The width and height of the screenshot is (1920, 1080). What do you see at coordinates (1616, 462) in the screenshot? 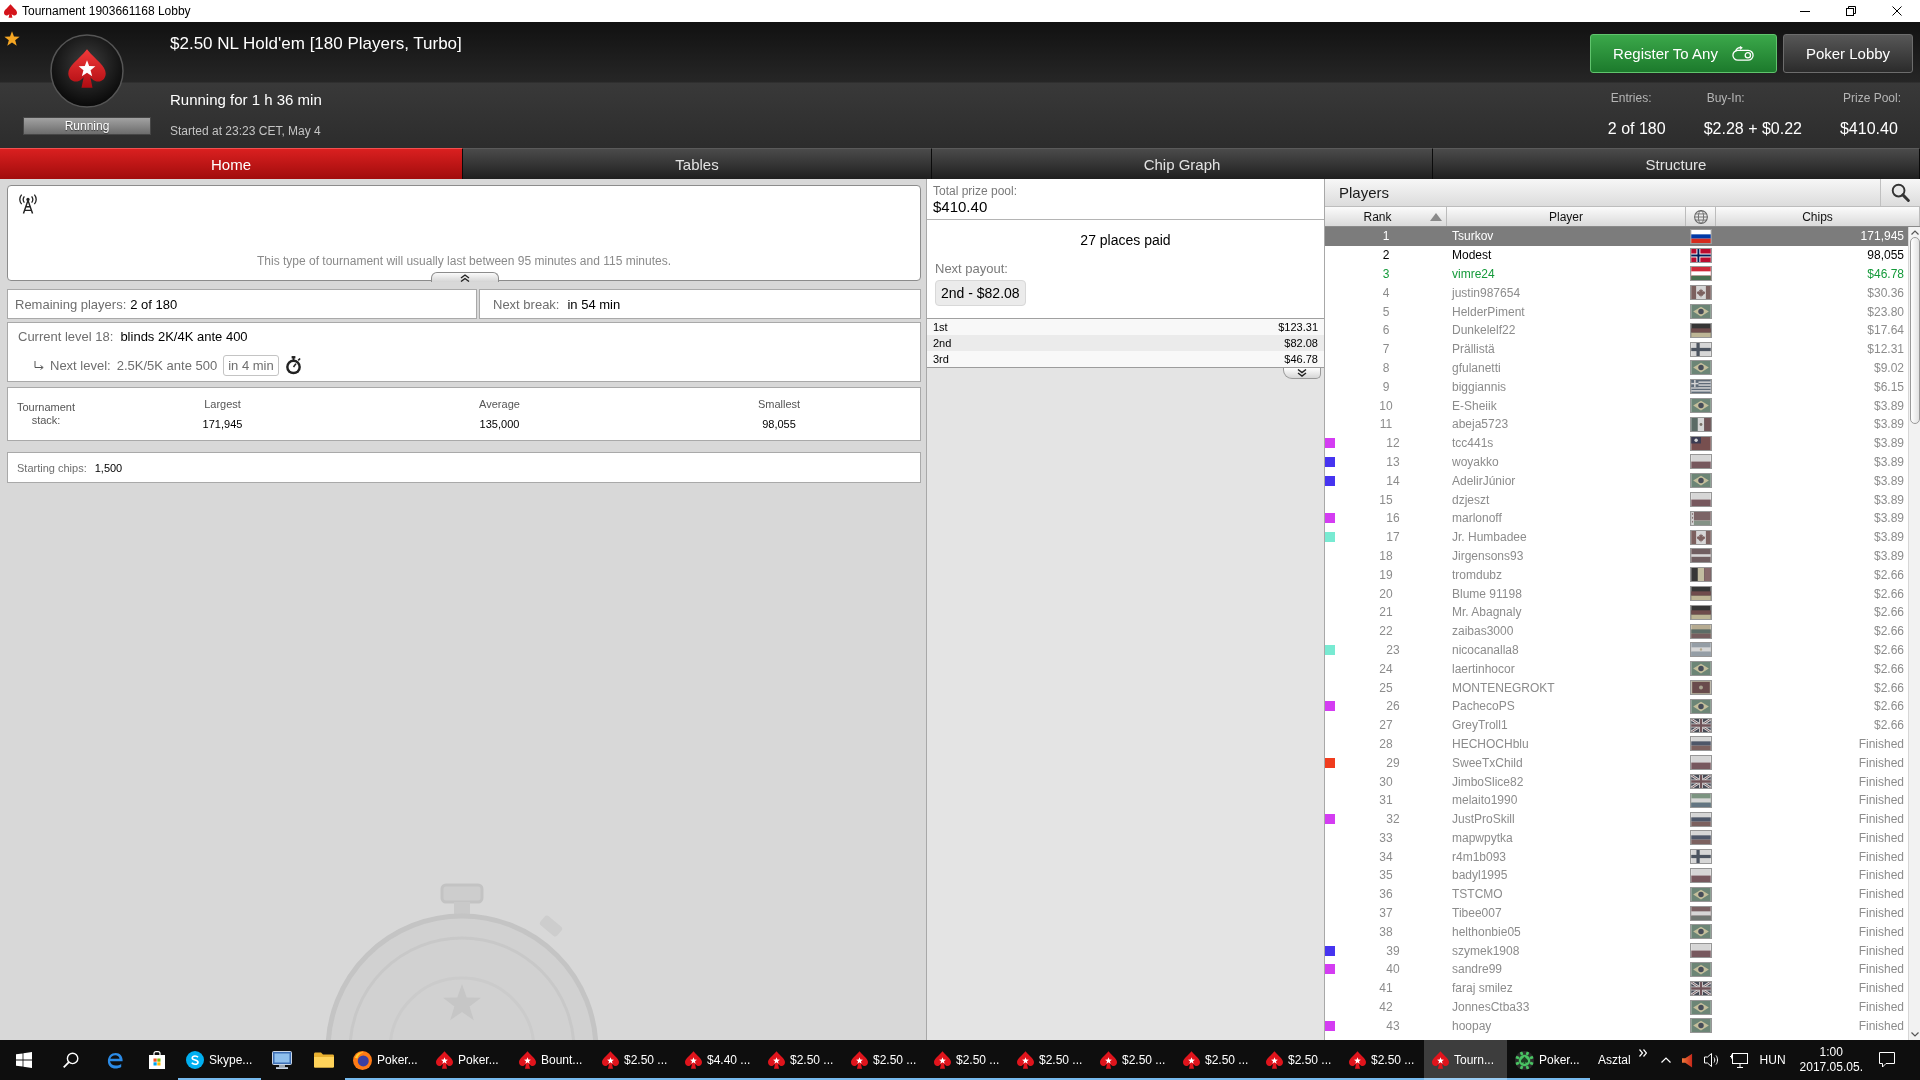
I see `player-row: 13 woyakko $3.89` at bounding box center [1616, 462].